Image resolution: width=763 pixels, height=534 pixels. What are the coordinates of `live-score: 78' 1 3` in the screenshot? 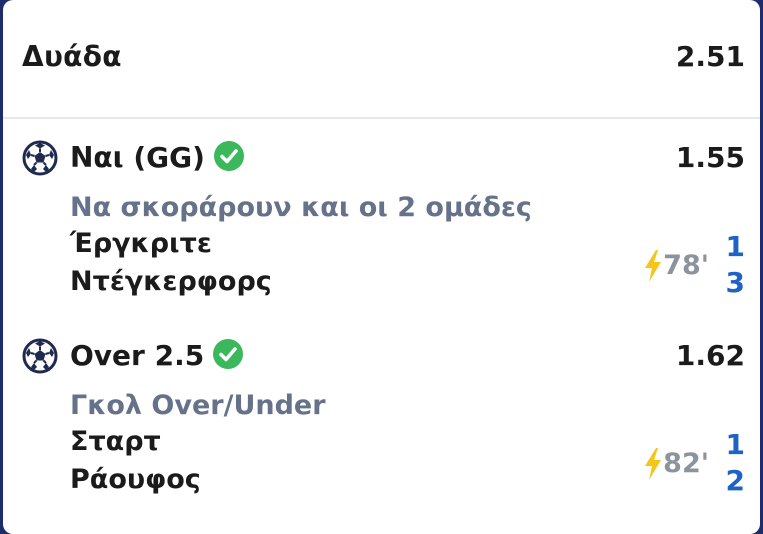 It's located at (675, 266).